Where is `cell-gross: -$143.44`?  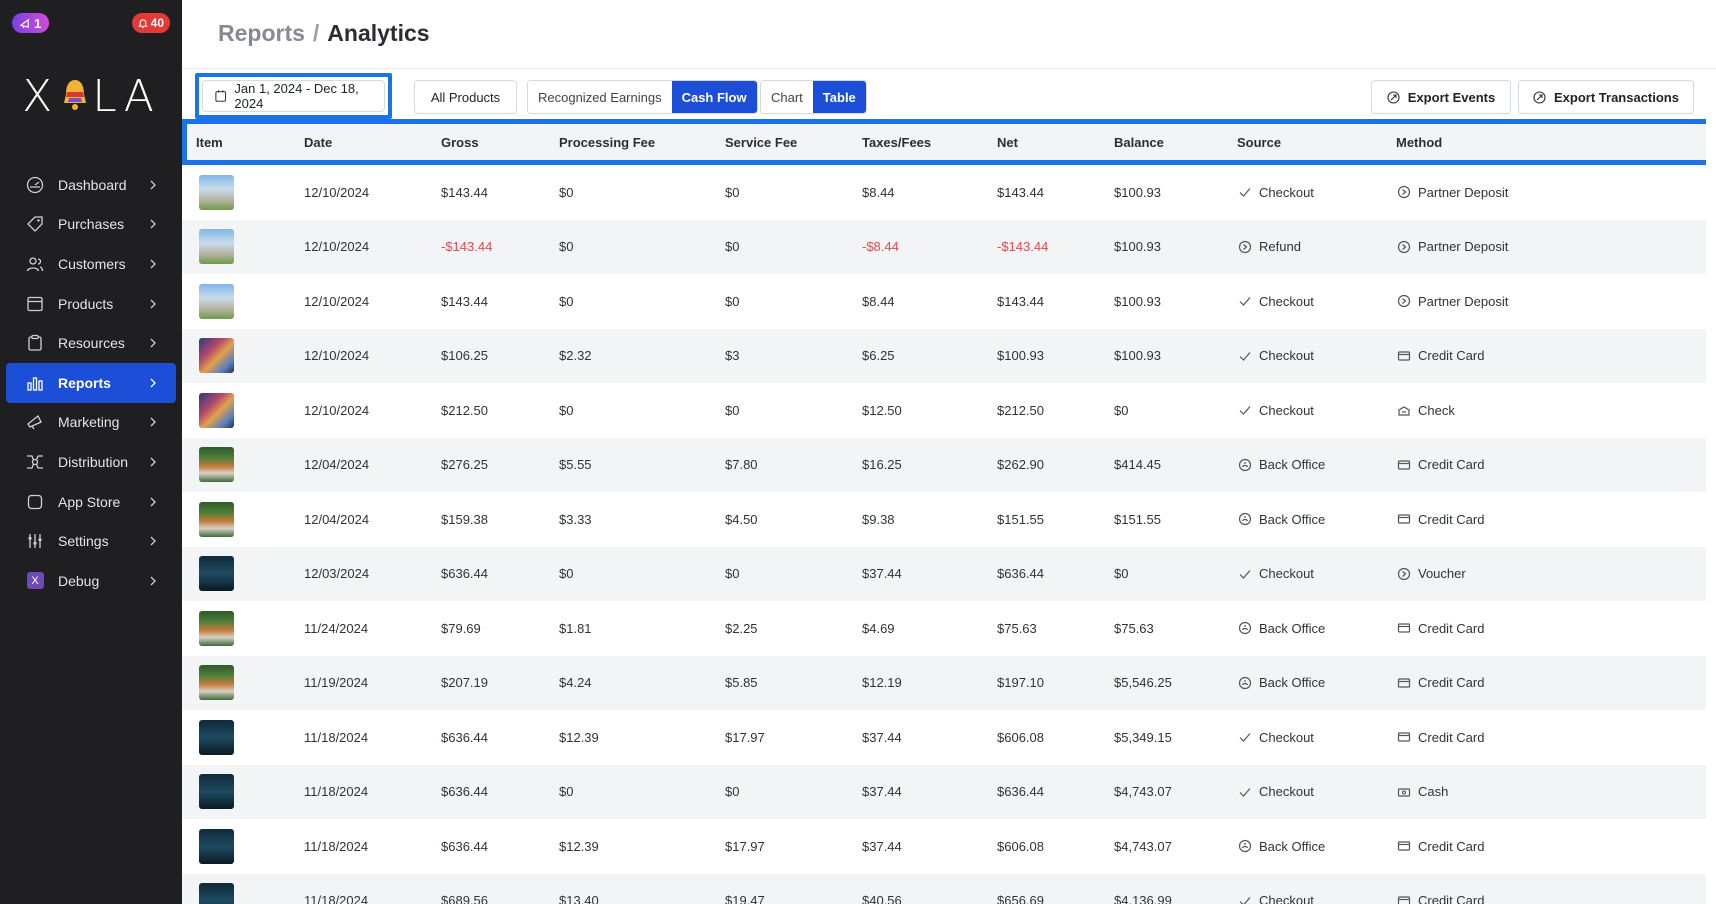
cell-gross: -$143.44 is located at coordinates (467, 247).